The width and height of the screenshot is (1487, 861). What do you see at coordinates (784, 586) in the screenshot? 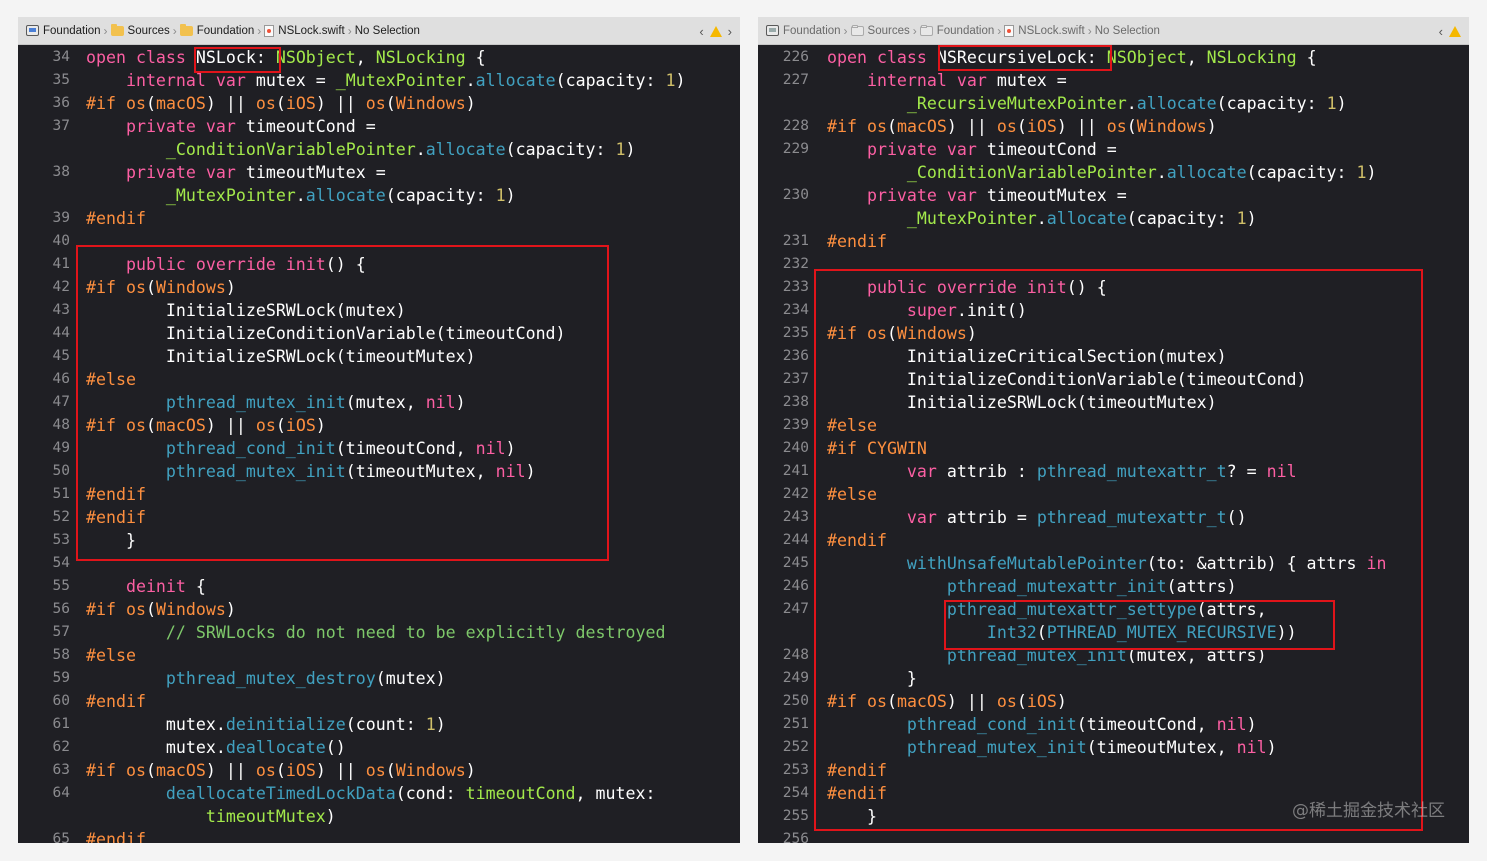
I see `line-number: 246` at bounding box center [784, 586].